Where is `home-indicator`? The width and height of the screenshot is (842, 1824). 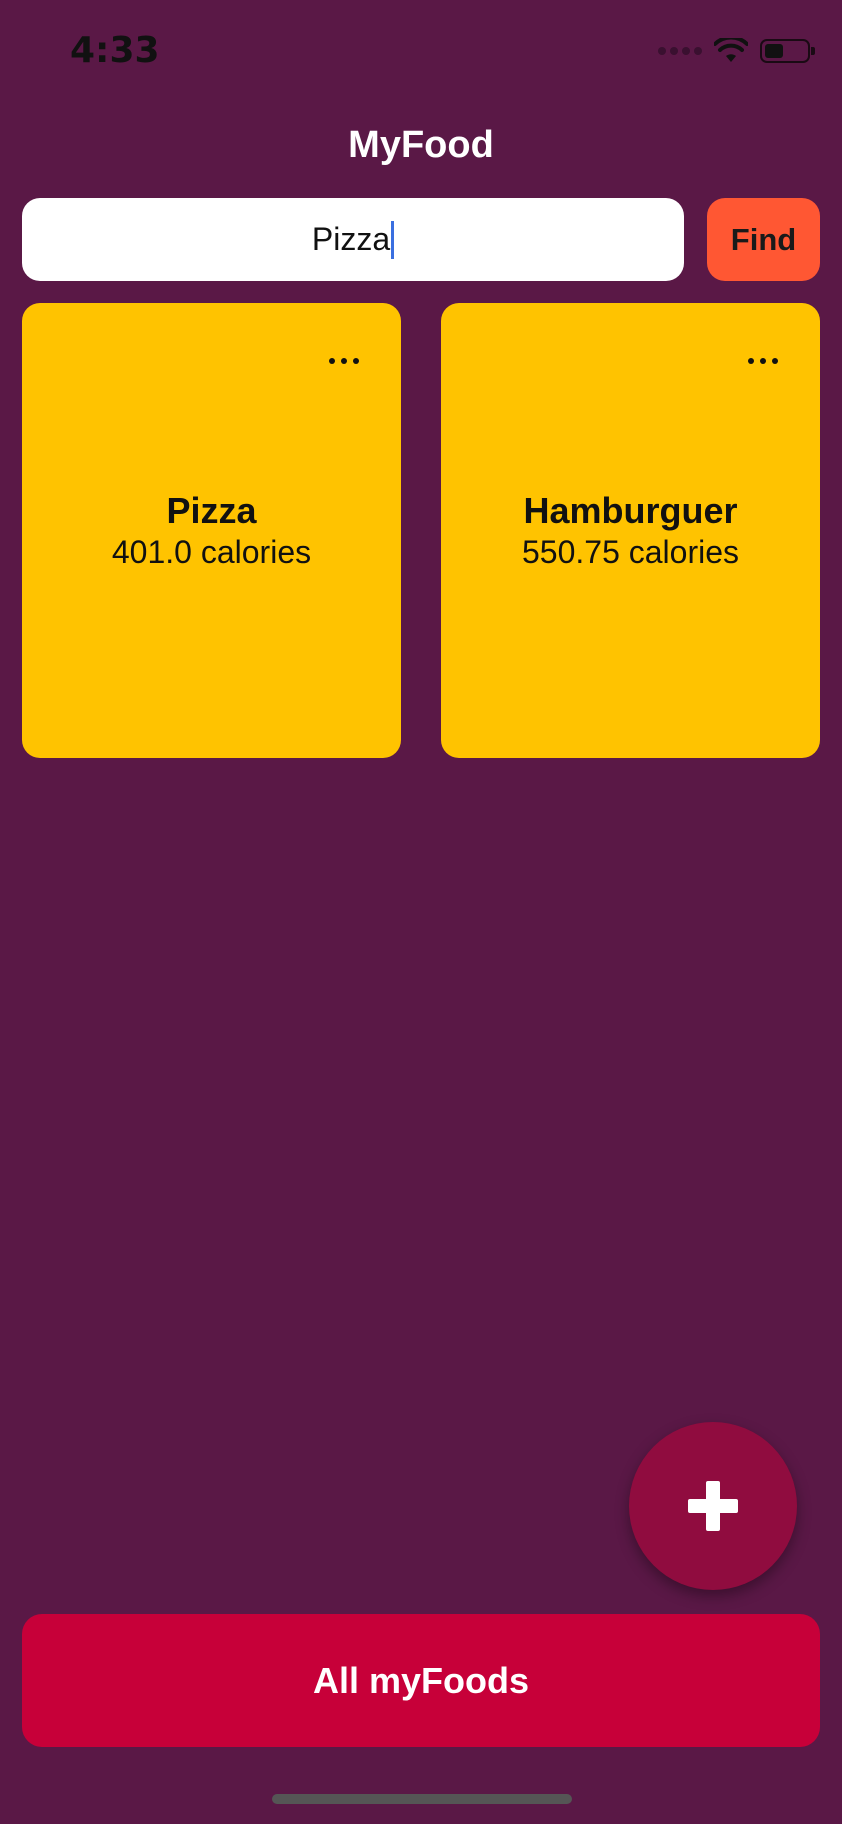 home-indicator is located at coordinates (422, 1799).